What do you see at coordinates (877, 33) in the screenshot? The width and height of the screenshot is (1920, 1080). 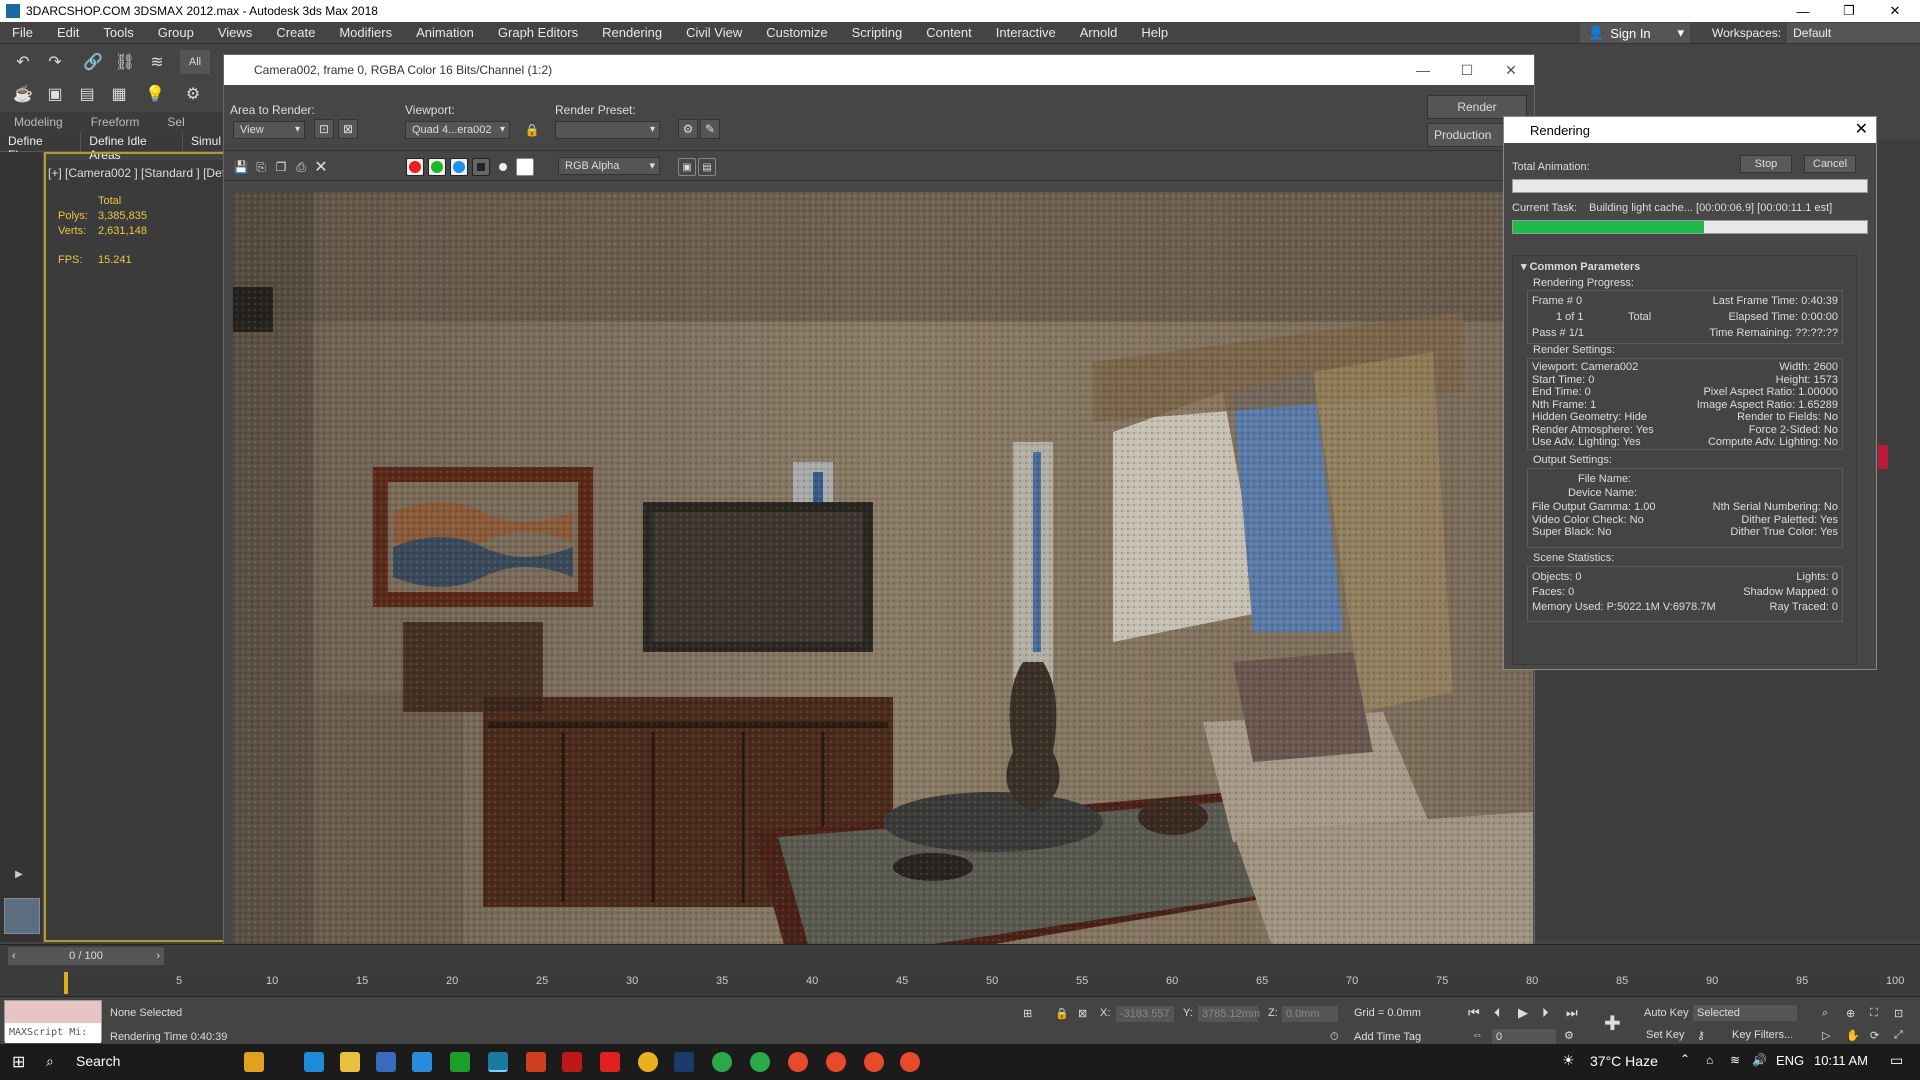 I see `menu-item-scripting: Scripting` at bounding box center [877, 33].